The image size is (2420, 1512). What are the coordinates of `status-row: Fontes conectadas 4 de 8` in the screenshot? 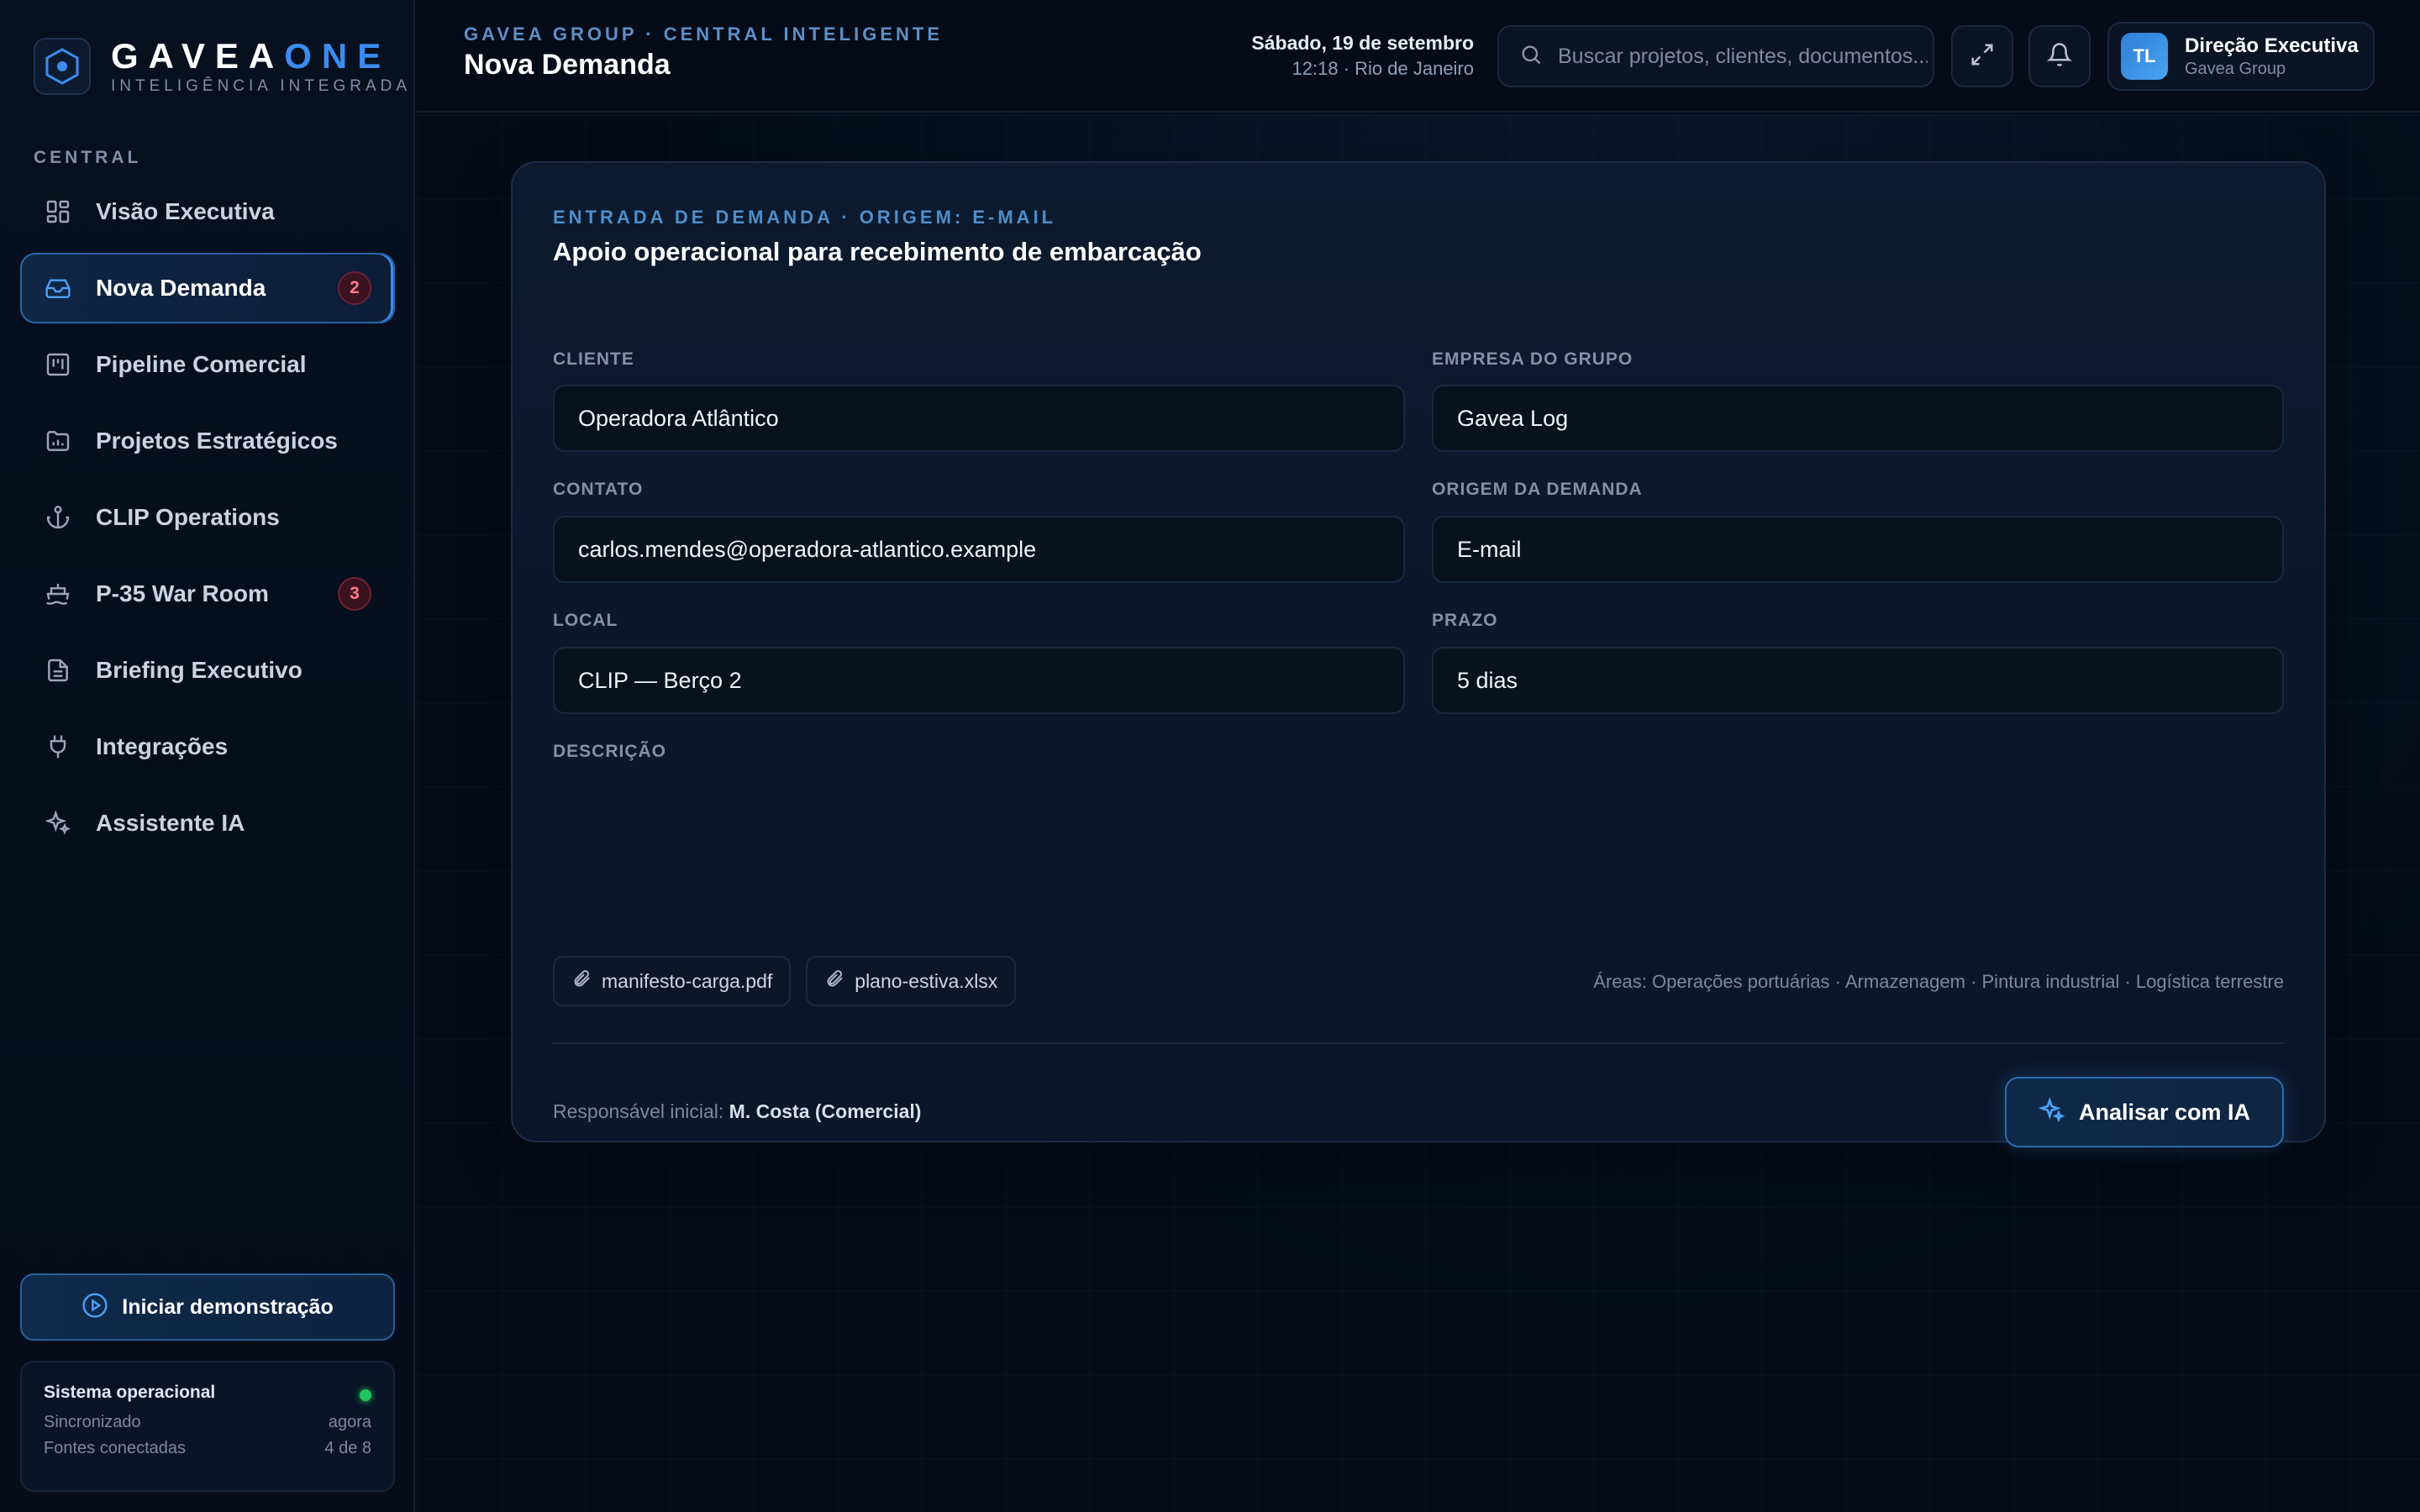 It's located at (207, 1448).